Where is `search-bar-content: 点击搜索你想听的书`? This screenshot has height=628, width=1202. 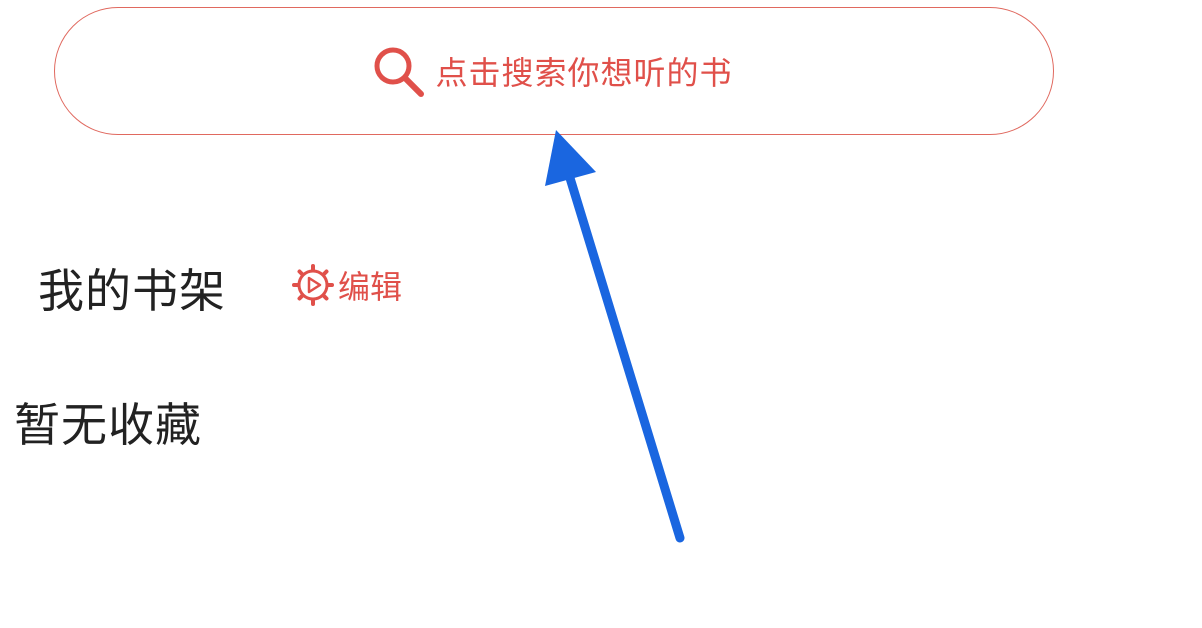 search-bar-content: 点击搜索你想听的书 is located at coordinates (550, 71).